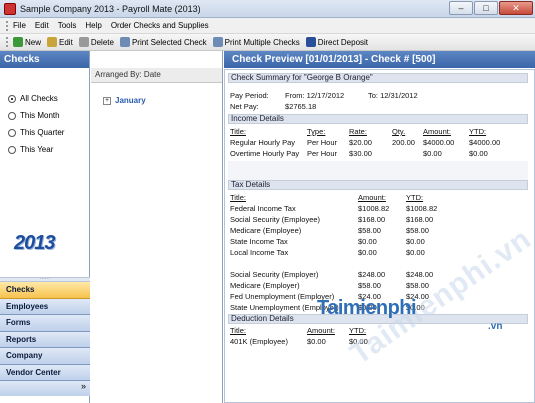 The height and width of the screenshot is (403, 535). Describe the element at coordinates (275, 219) in the screenshot. I see `tax-row-title: Social Security (Employee)` at that location.